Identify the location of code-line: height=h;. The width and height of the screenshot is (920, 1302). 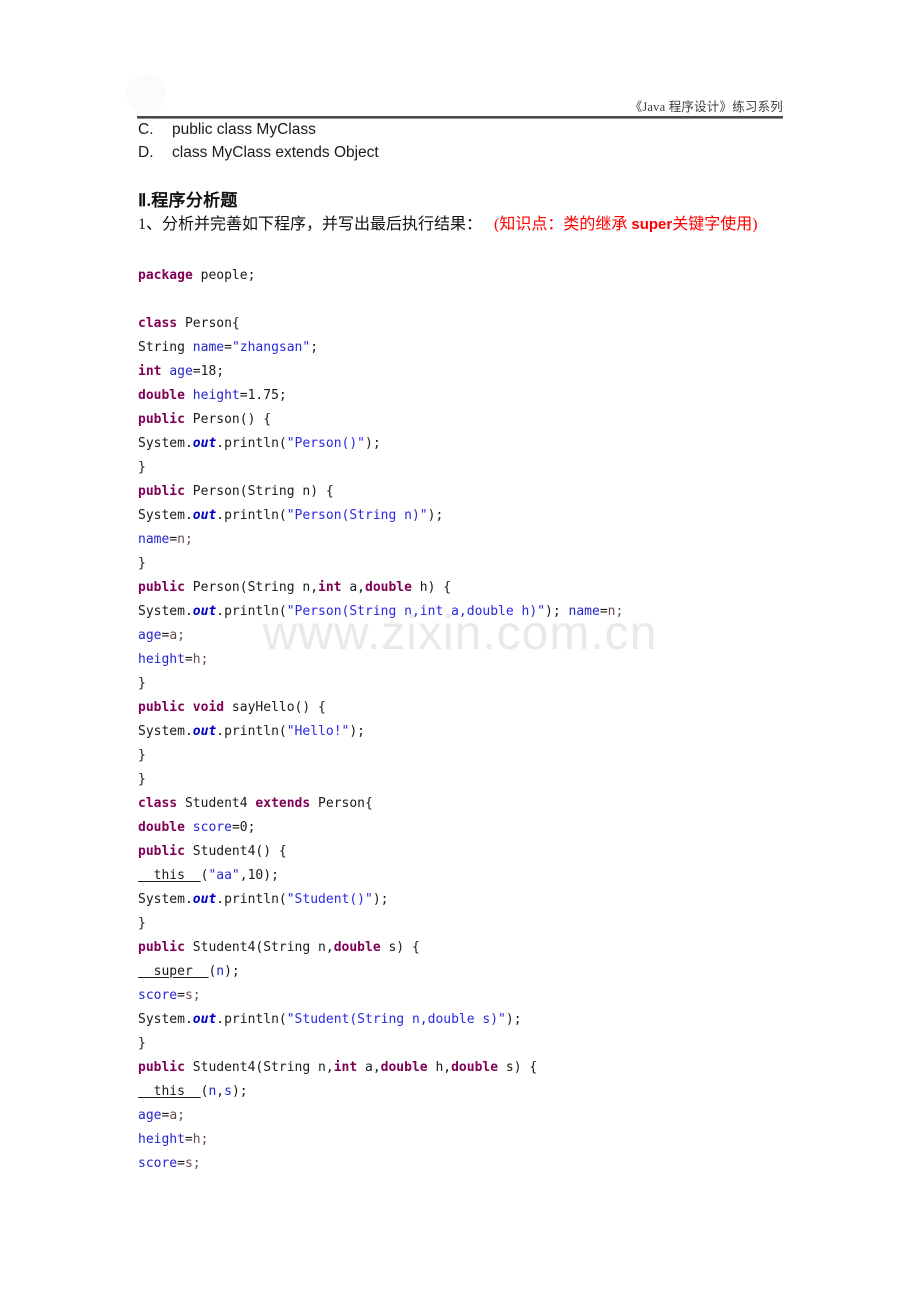
(488, 1140).